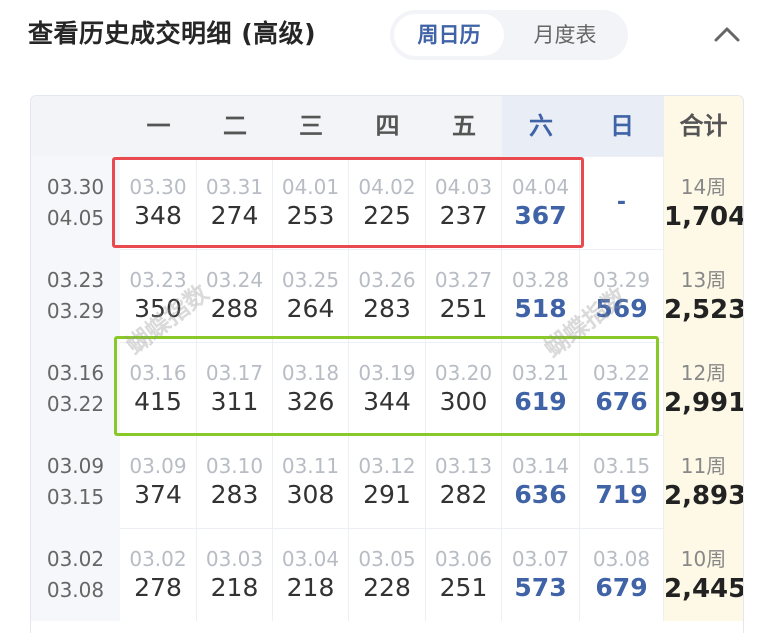 The height and width of the screenshot is (633, 766). What do you see at coordinates (387, 587) in the screenshot?
I see `day-value: 228` at bounding box center [387, 587].